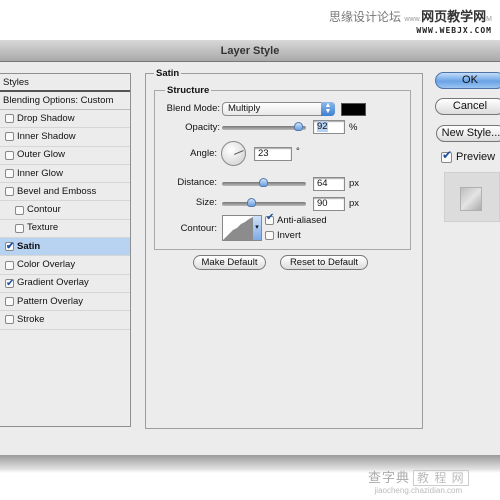 This screenshot has height=500, width=500. I want to click on invert-checkbox, so click(269, 235).